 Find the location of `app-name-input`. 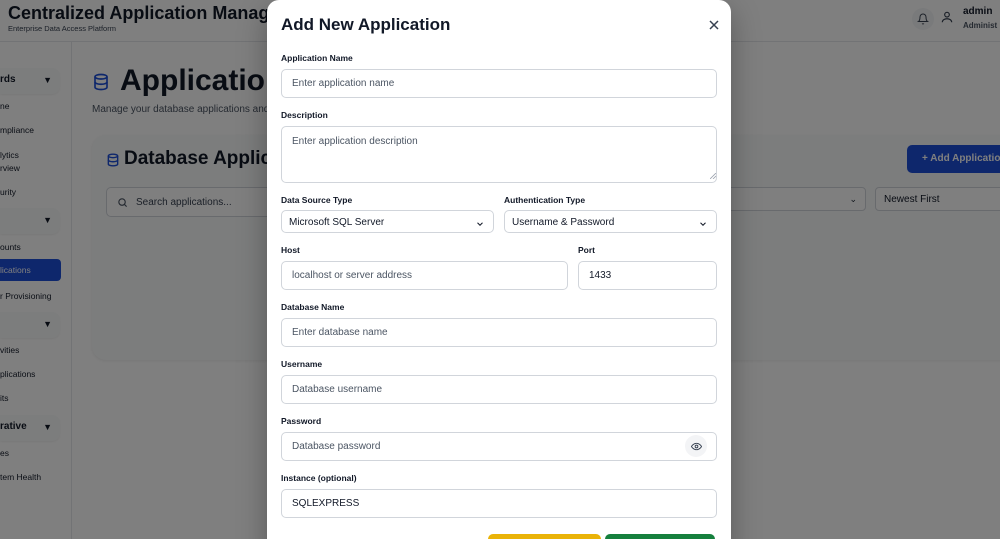

app-name-input is located at coordinates (499, 83).